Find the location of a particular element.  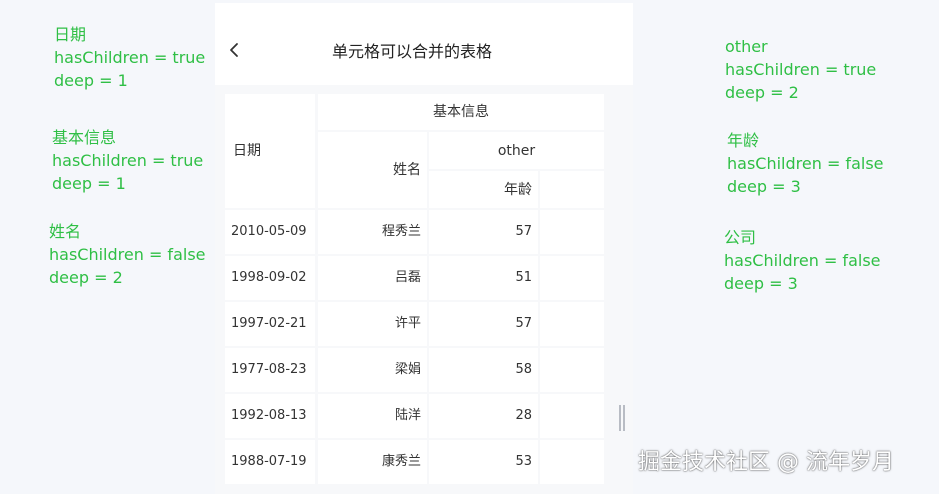

navbar: 单元格可以合并的表格 is located at coordinates (424, 44).